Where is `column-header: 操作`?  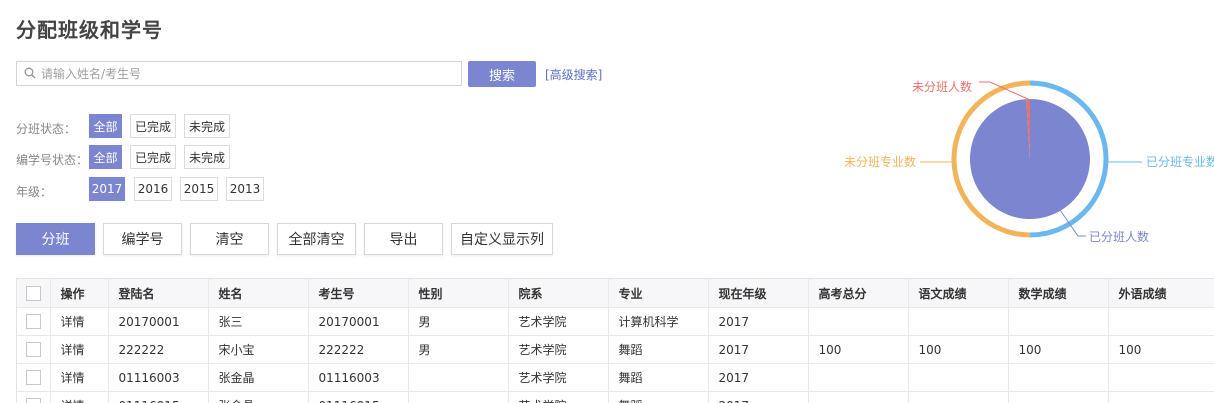 column-header: 操作 is located at coordinates (79, 293).